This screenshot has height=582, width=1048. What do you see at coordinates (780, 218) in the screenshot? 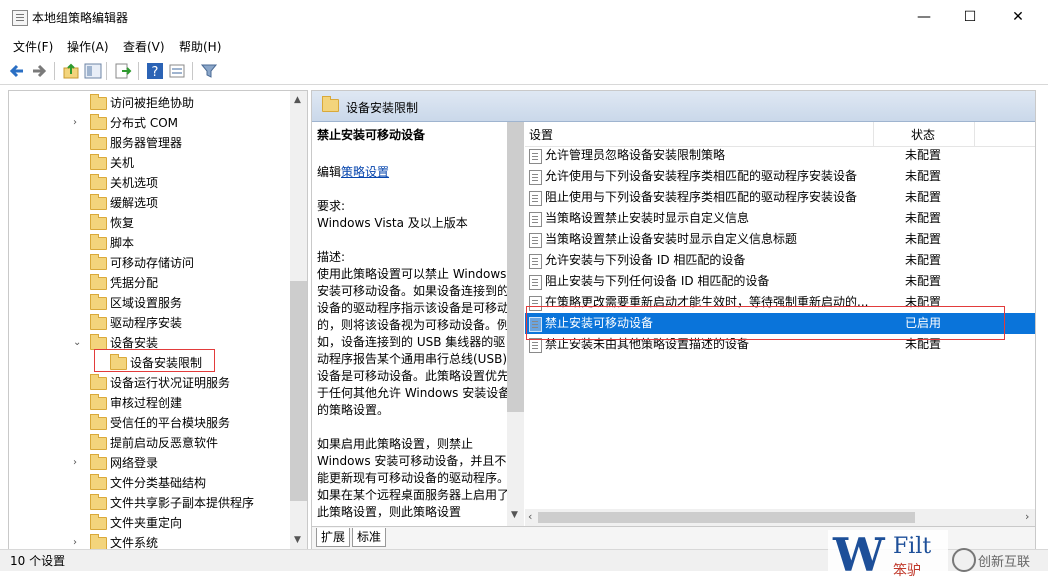
I see `list-row: 当策略设置禁止安装时显示自定义信息 未配置` at bounding box center [780, 218].